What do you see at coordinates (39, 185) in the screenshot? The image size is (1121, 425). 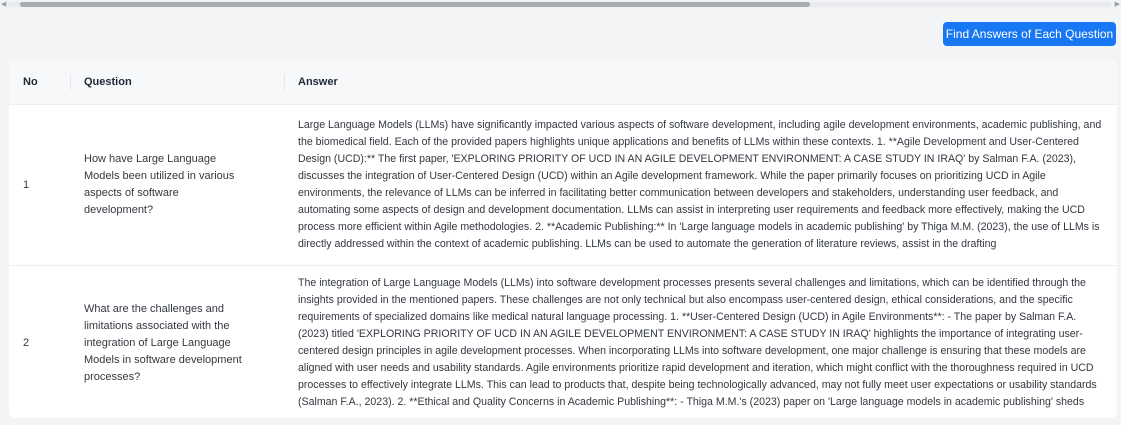 I see `row-number: 1` at bounding box center [39, 185].